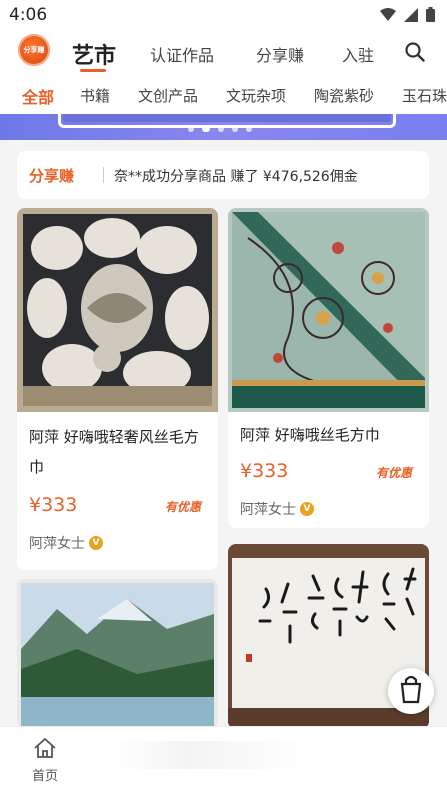 The image size is (447, 794). What do you see at coordinates (114, 452) in the screenshot?
I see `product-title: 阿萍 好嗨哦轻奢风丝毛方巾` at bounding box center [114, 452].